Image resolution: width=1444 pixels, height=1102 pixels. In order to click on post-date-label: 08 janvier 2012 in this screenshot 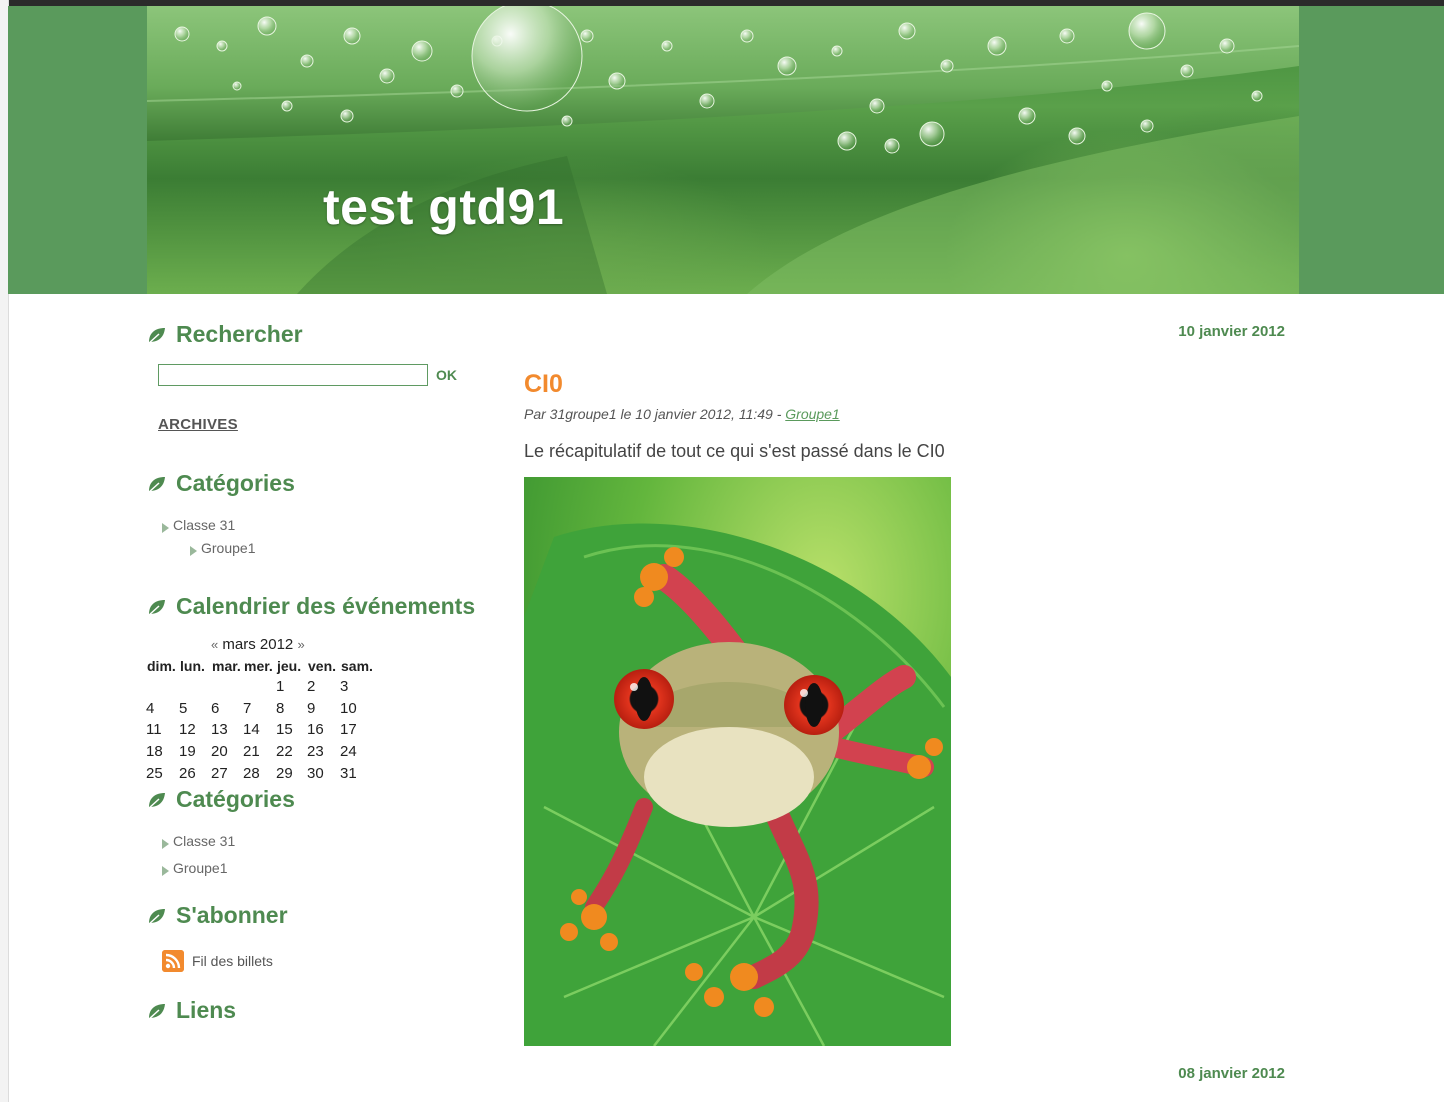, I will do `click(1231, 1073)`.